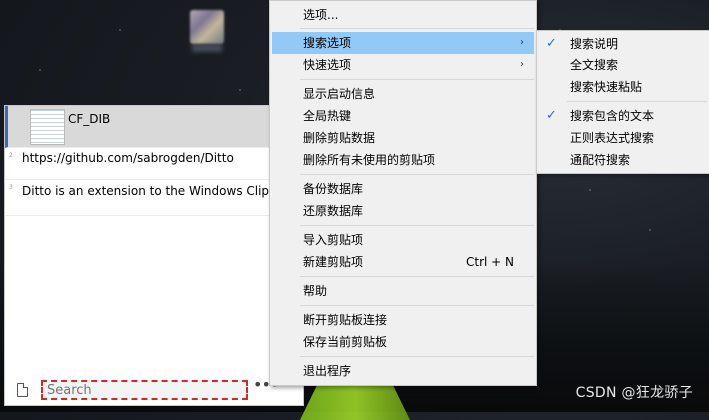 The width and height of the screenshot is (709, 420). Describe the element at coordinates (144, 390) in the screenshot. I see `search-input` at that location.